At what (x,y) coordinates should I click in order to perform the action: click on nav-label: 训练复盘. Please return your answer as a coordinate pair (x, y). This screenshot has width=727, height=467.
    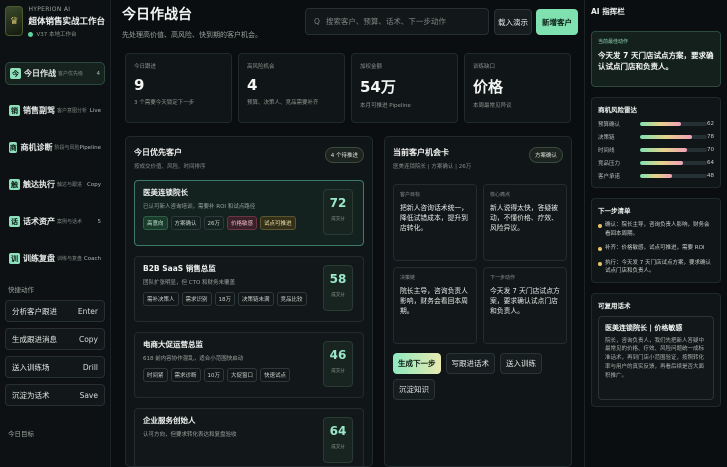
    Looking at the image, I should click on (39, 258).